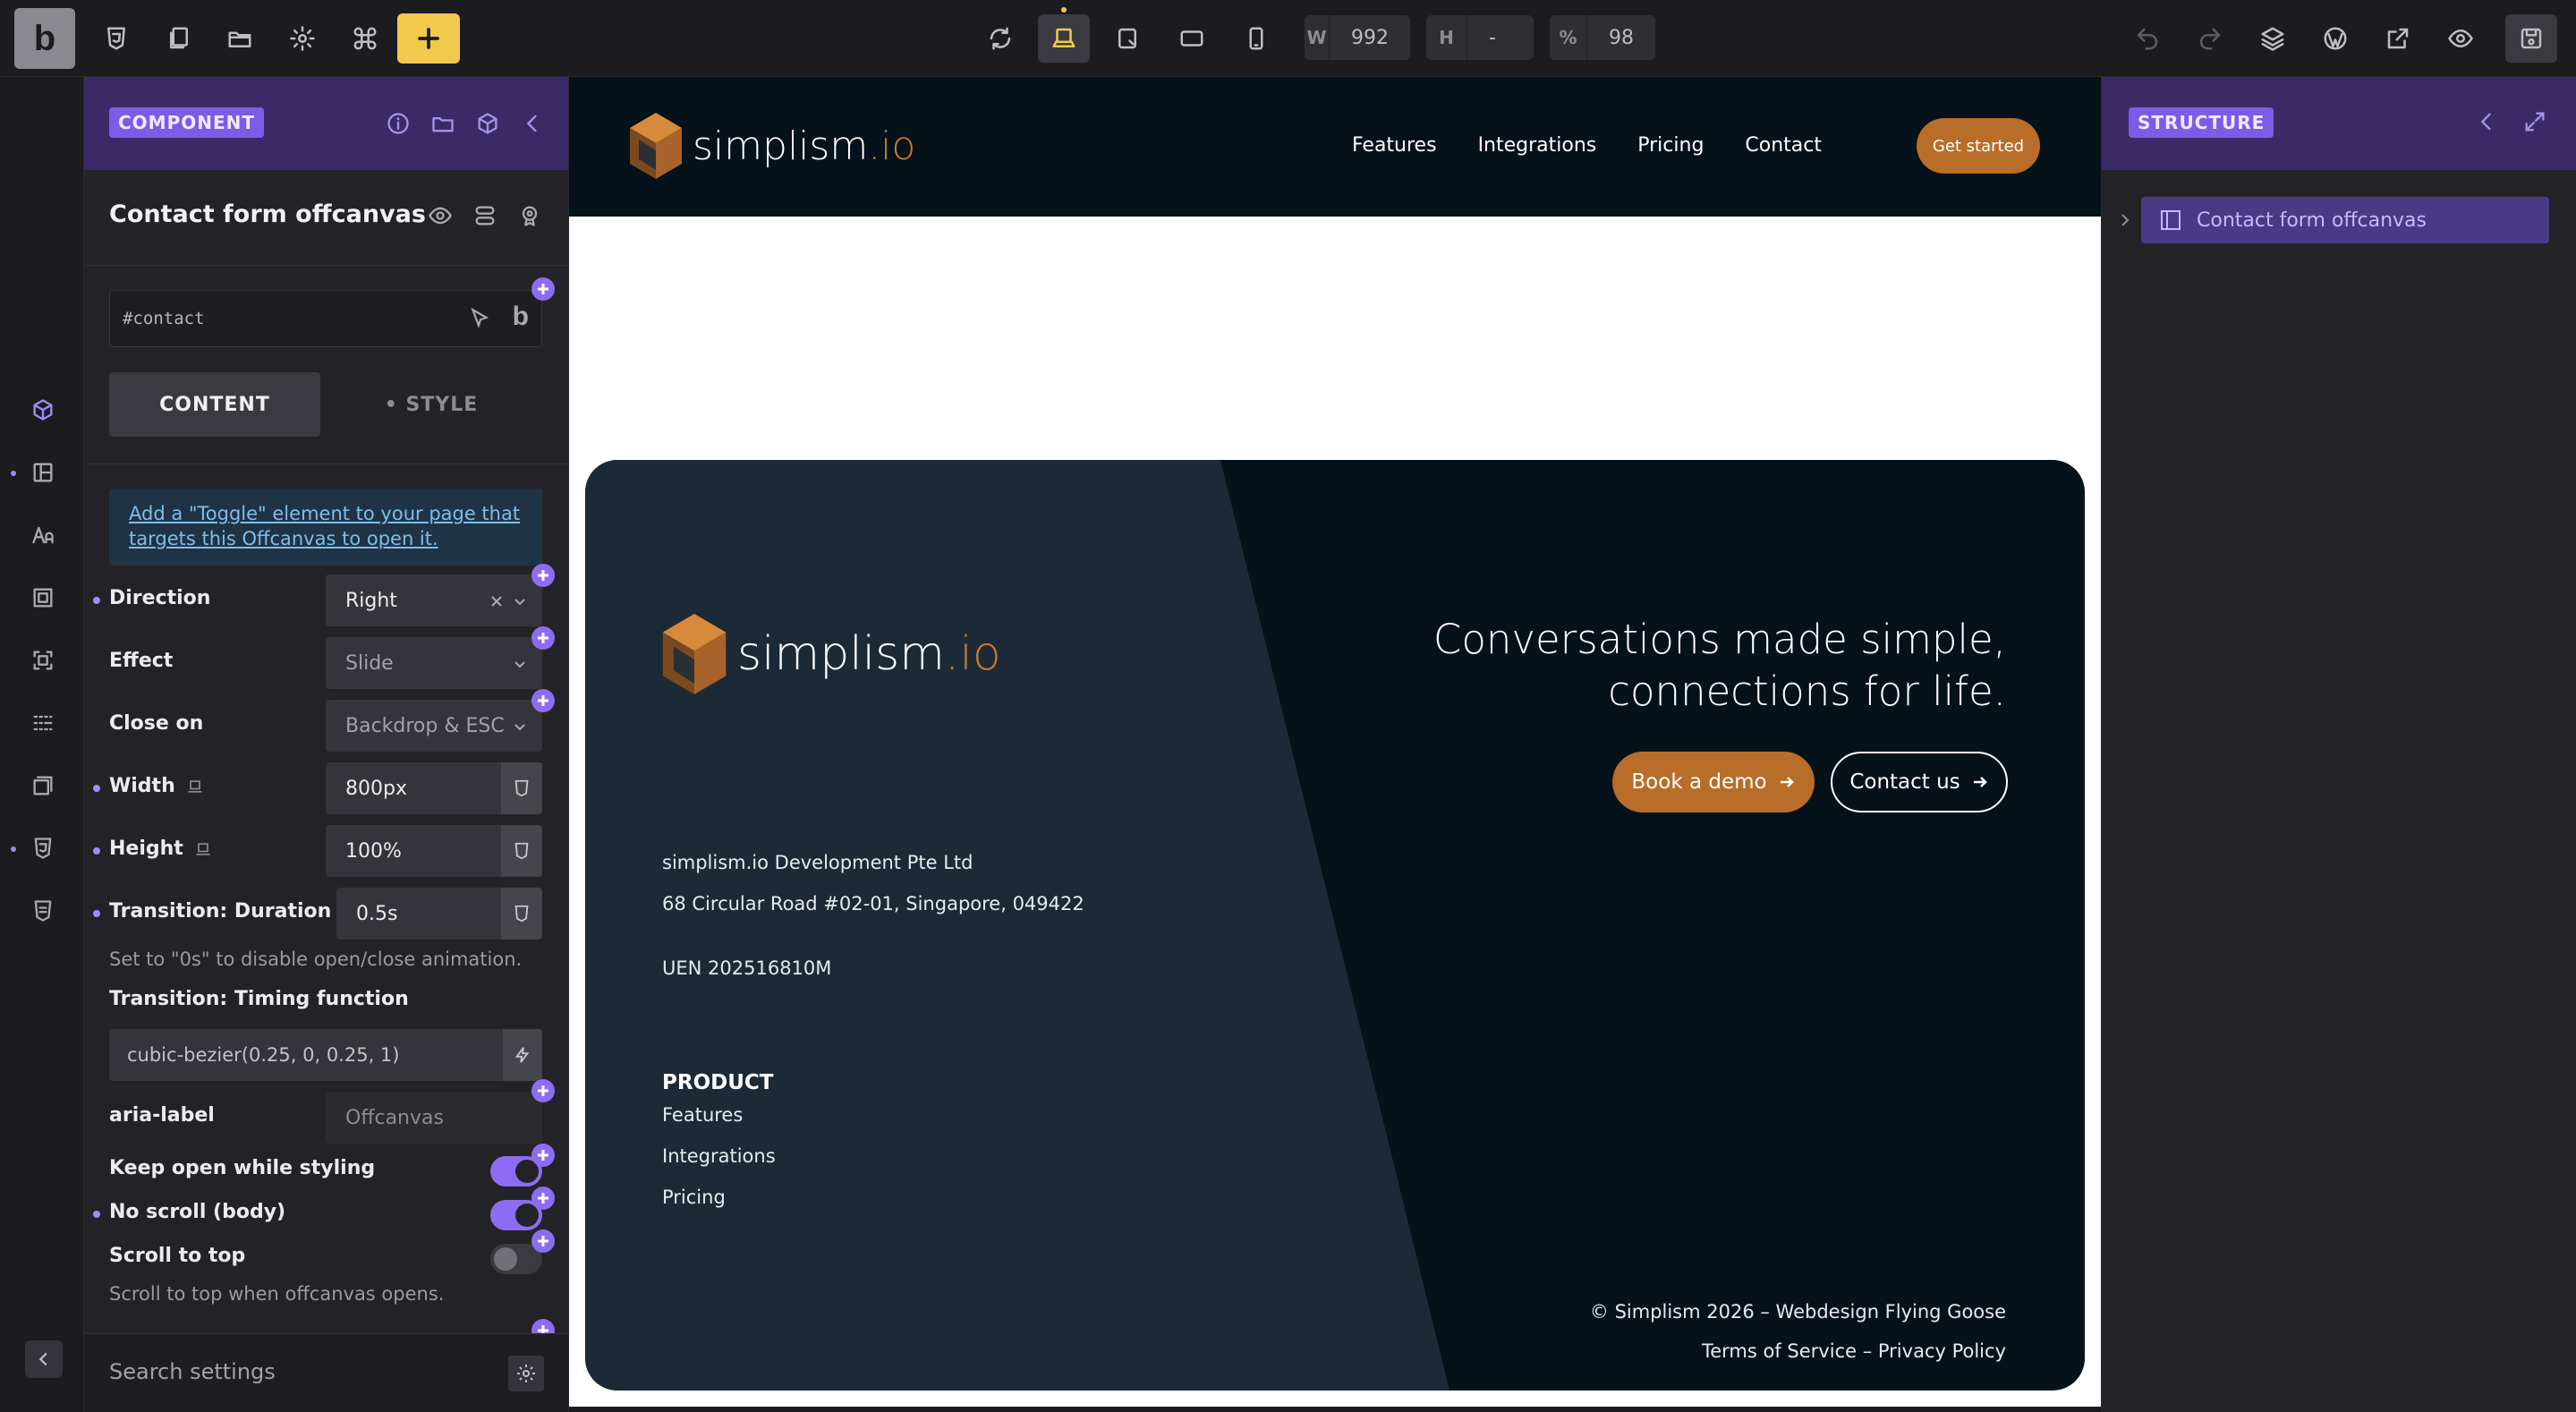  What do you see at coordinates (831, 654) in the screenshot?
I see `footer-logo: simplism.io` at bounding box center [831, 654].